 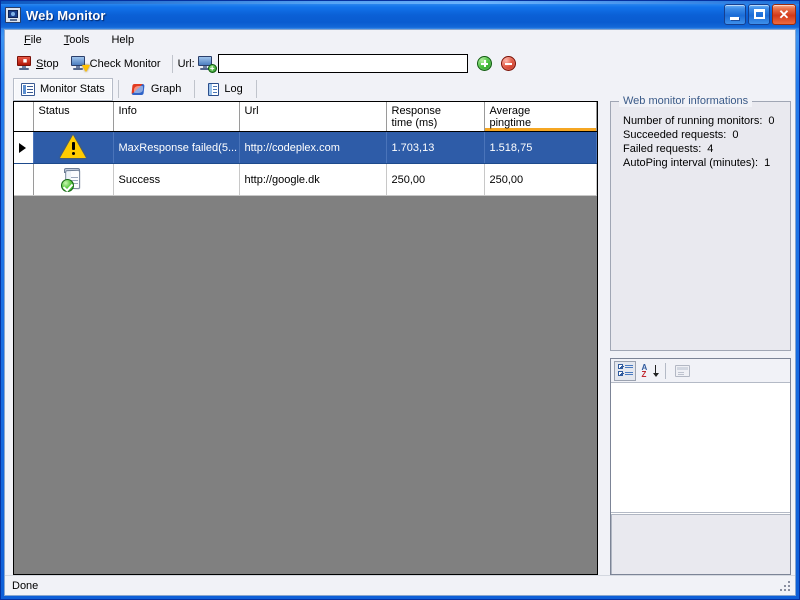 What do you see at coordinates (25, 63) in the screenshot?
I see `stop-monitor-icon: ■` at bounding box center [25, 63].